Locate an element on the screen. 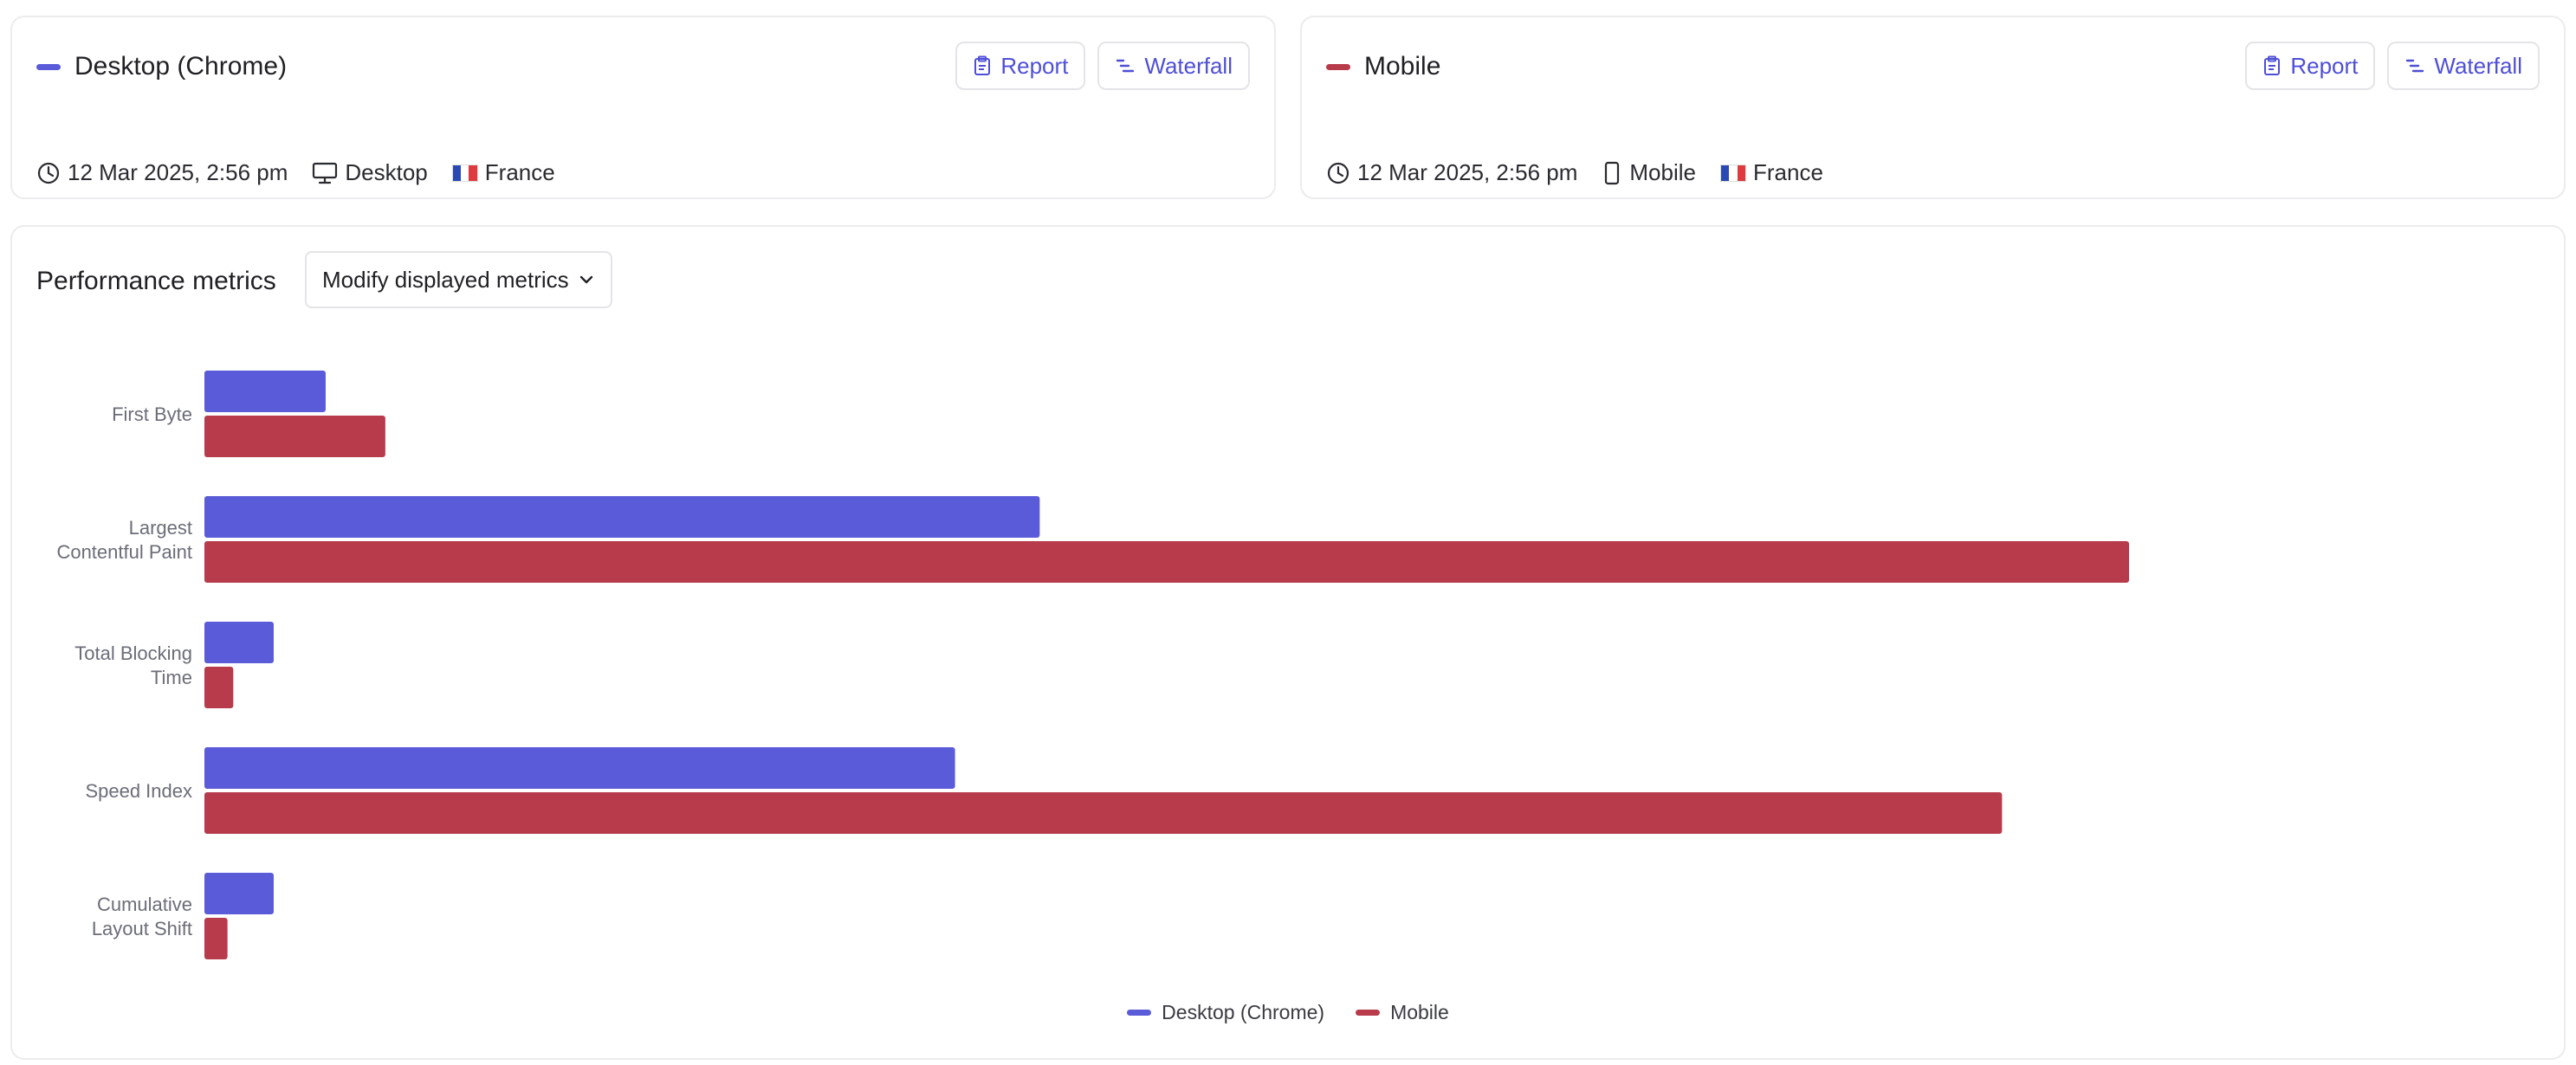 The height and width of the screenshot is (1065, 2576). legend-label: Mobile is located at coordinates (1419, 1012).